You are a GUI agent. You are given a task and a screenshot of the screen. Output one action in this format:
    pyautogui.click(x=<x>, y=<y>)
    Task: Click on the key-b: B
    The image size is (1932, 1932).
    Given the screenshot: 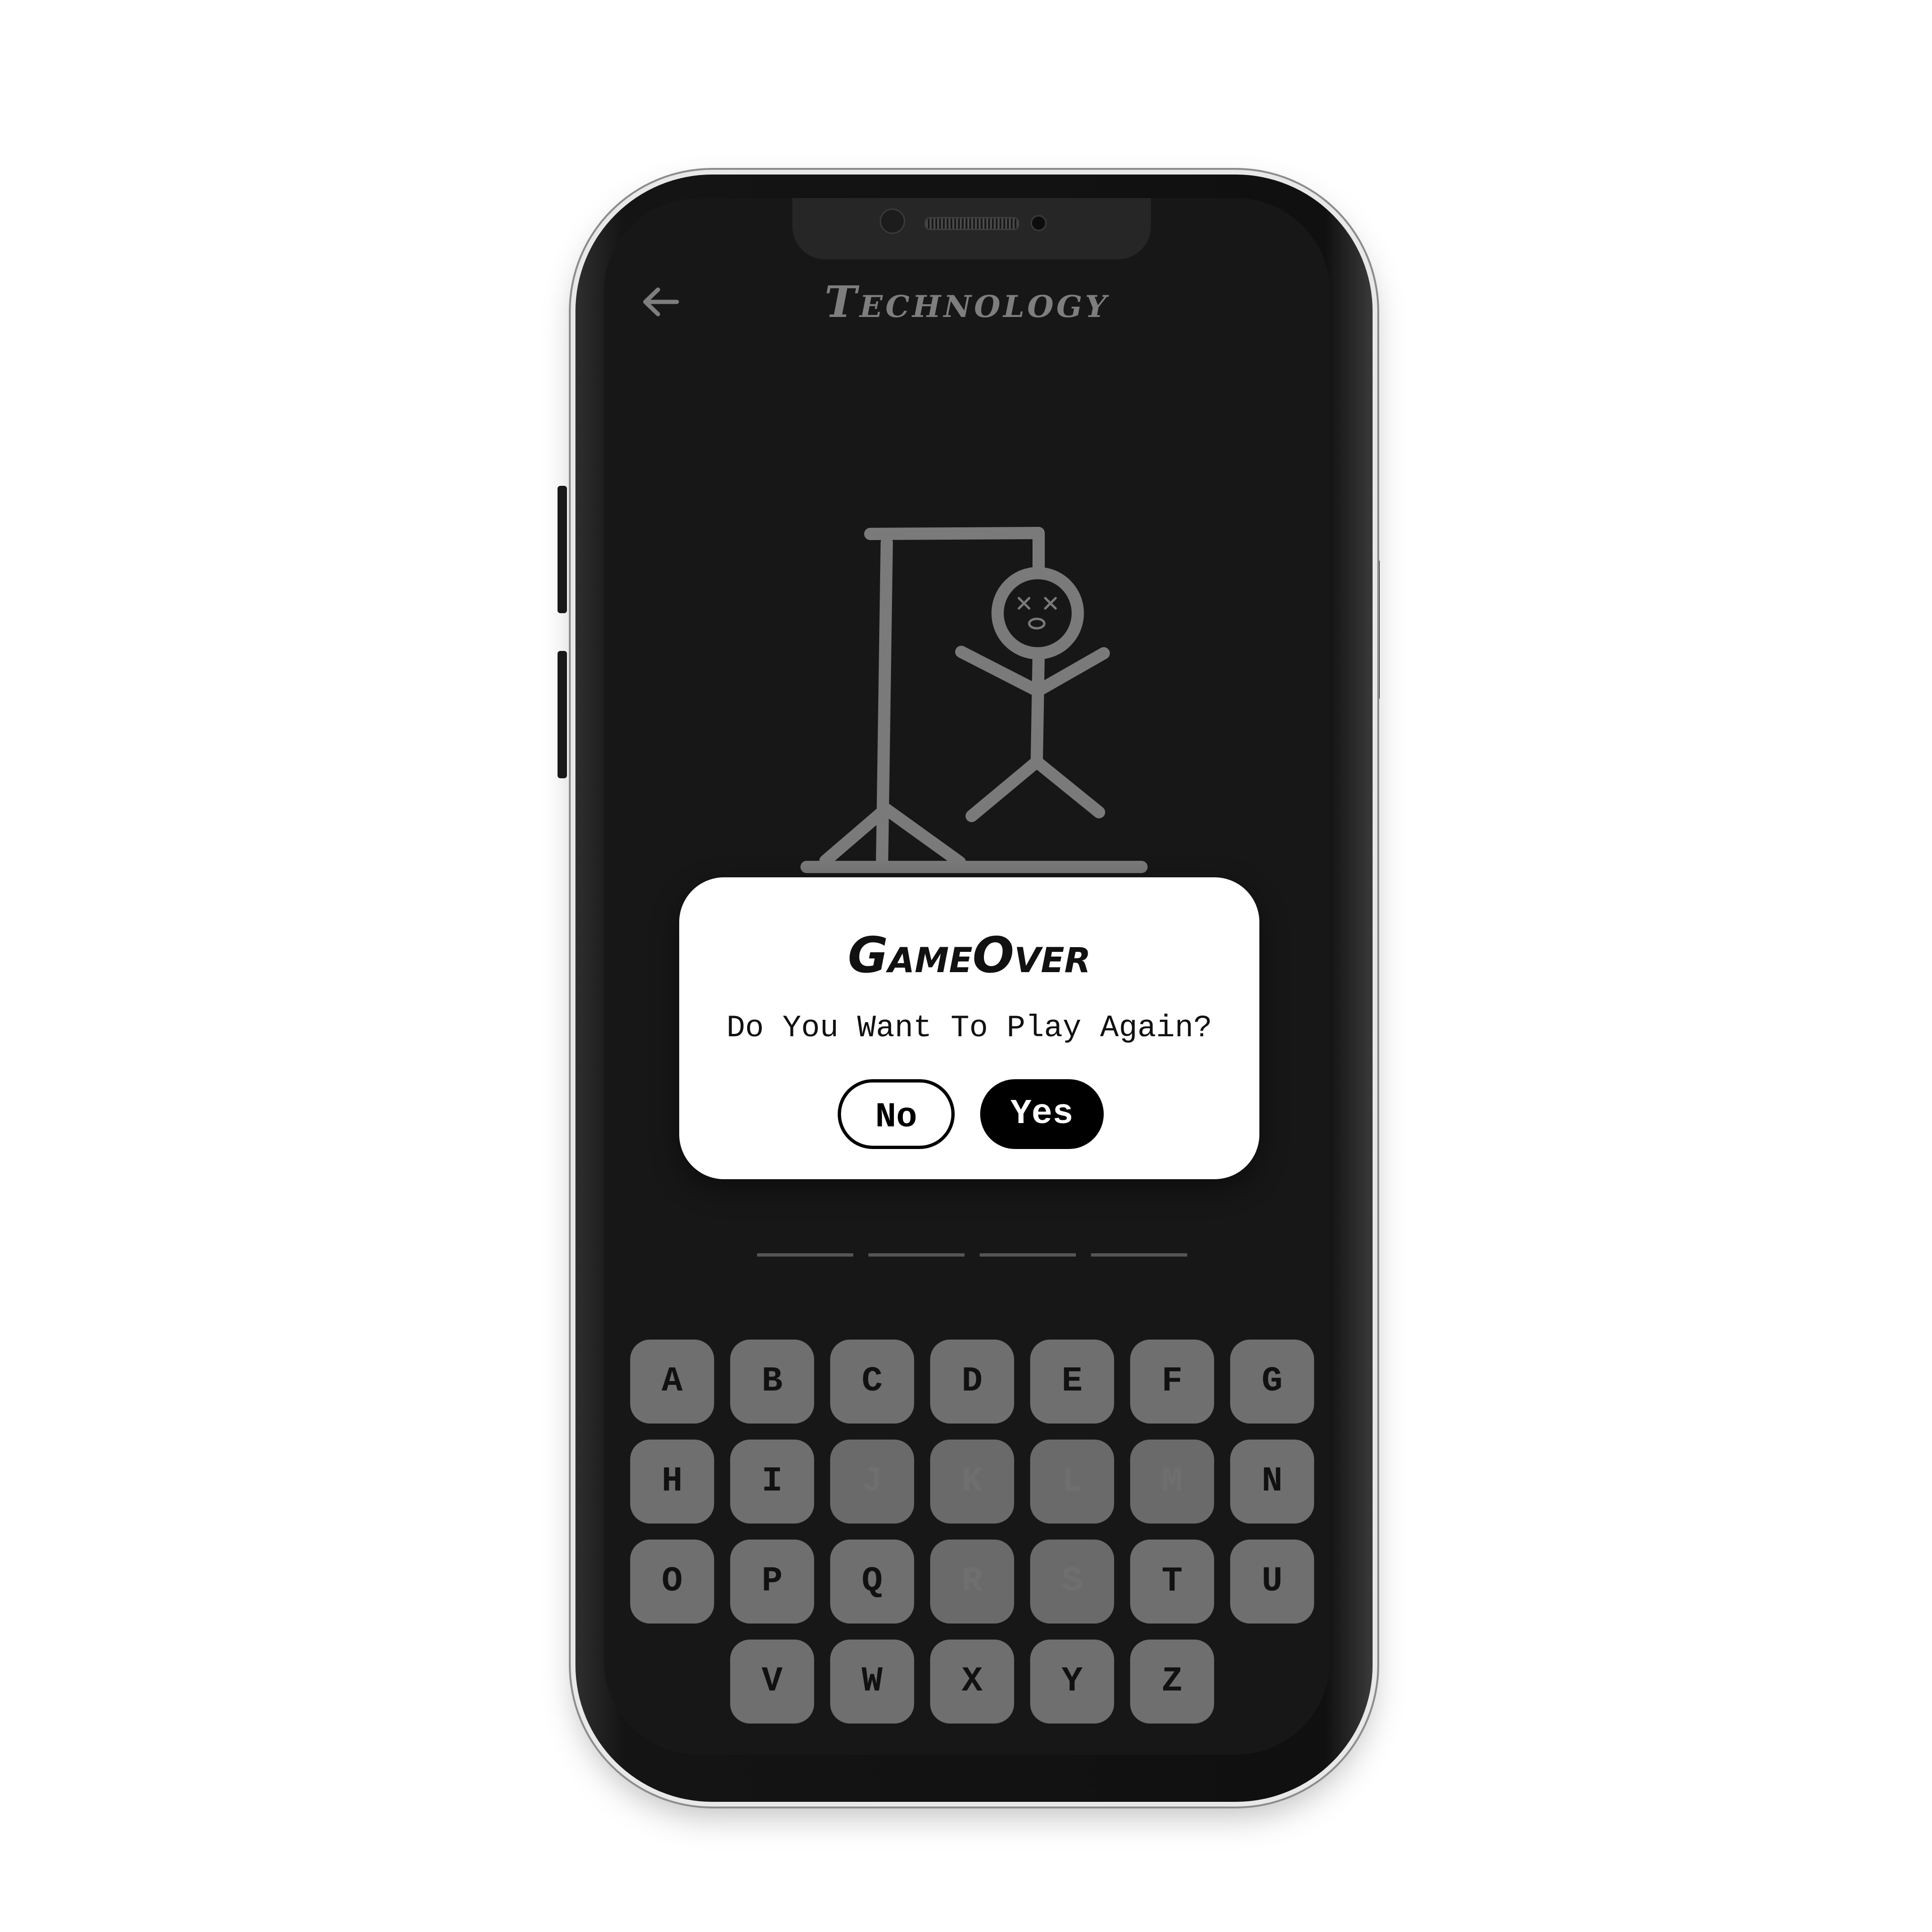 What is the action you would take?
    pyautogui.click(x=772, y=1382)
    